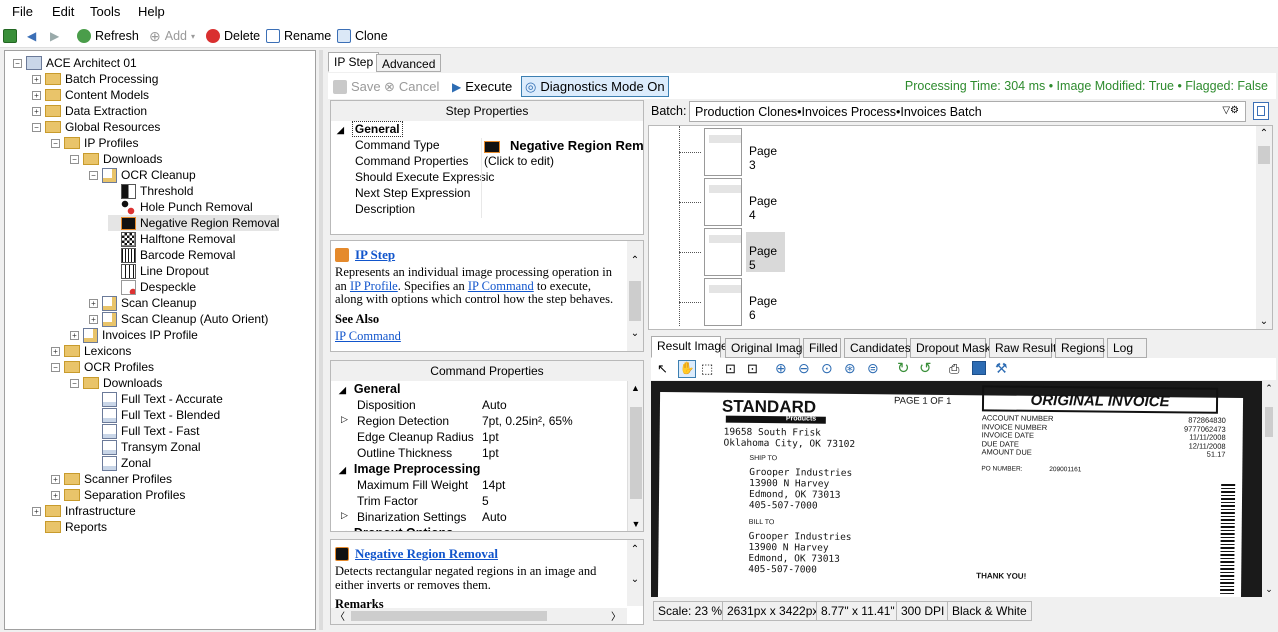 The height and width of the screenshot is (632, 1278). What do you see at coordinates (31, 36) in the screenshot?
I see `back-button: ◀` at bounding box center [31, 36].